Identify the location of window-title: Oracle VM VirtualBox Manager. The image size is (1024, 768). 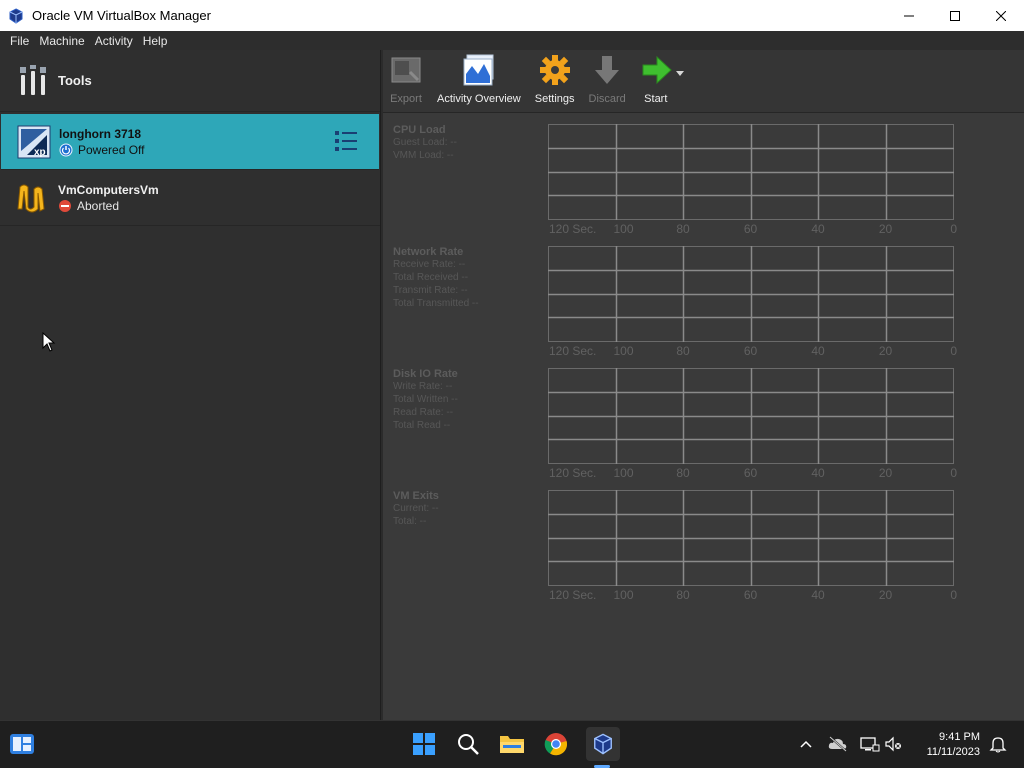
(121, 15).